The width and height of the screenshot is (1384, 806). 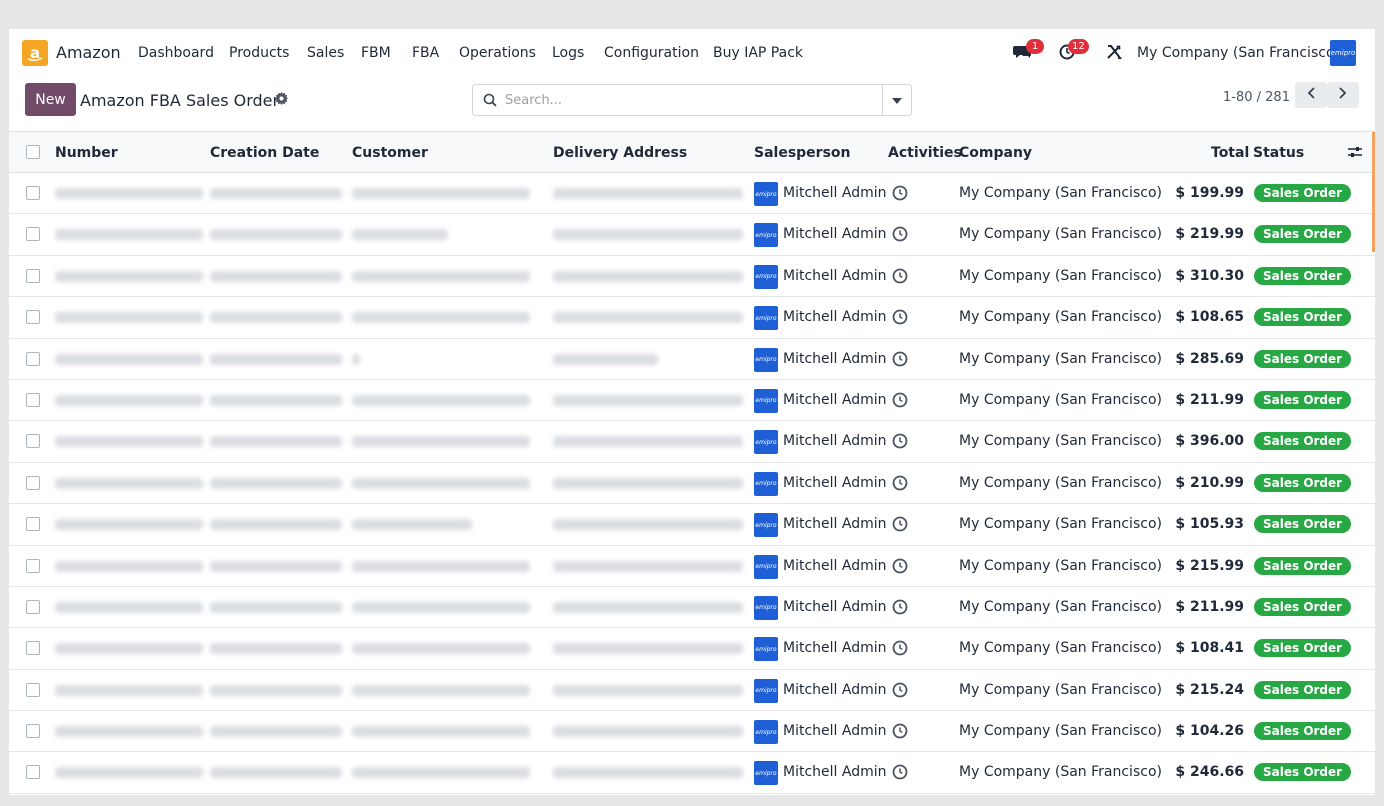 I want to click on new-button: New, so click(x=50, y=99).